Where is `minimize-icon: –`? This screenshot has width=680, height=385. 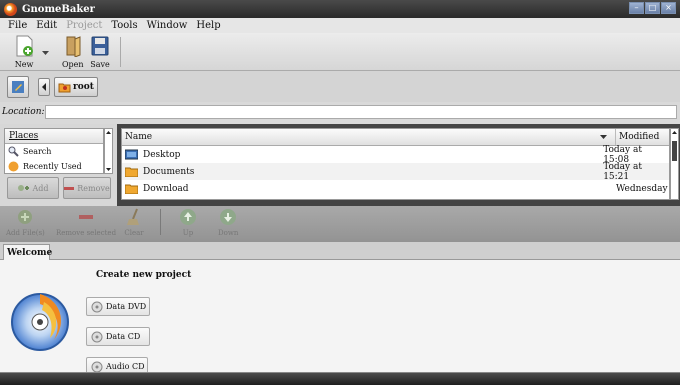 minimize-icon: – is located at coordinates (636, 8).